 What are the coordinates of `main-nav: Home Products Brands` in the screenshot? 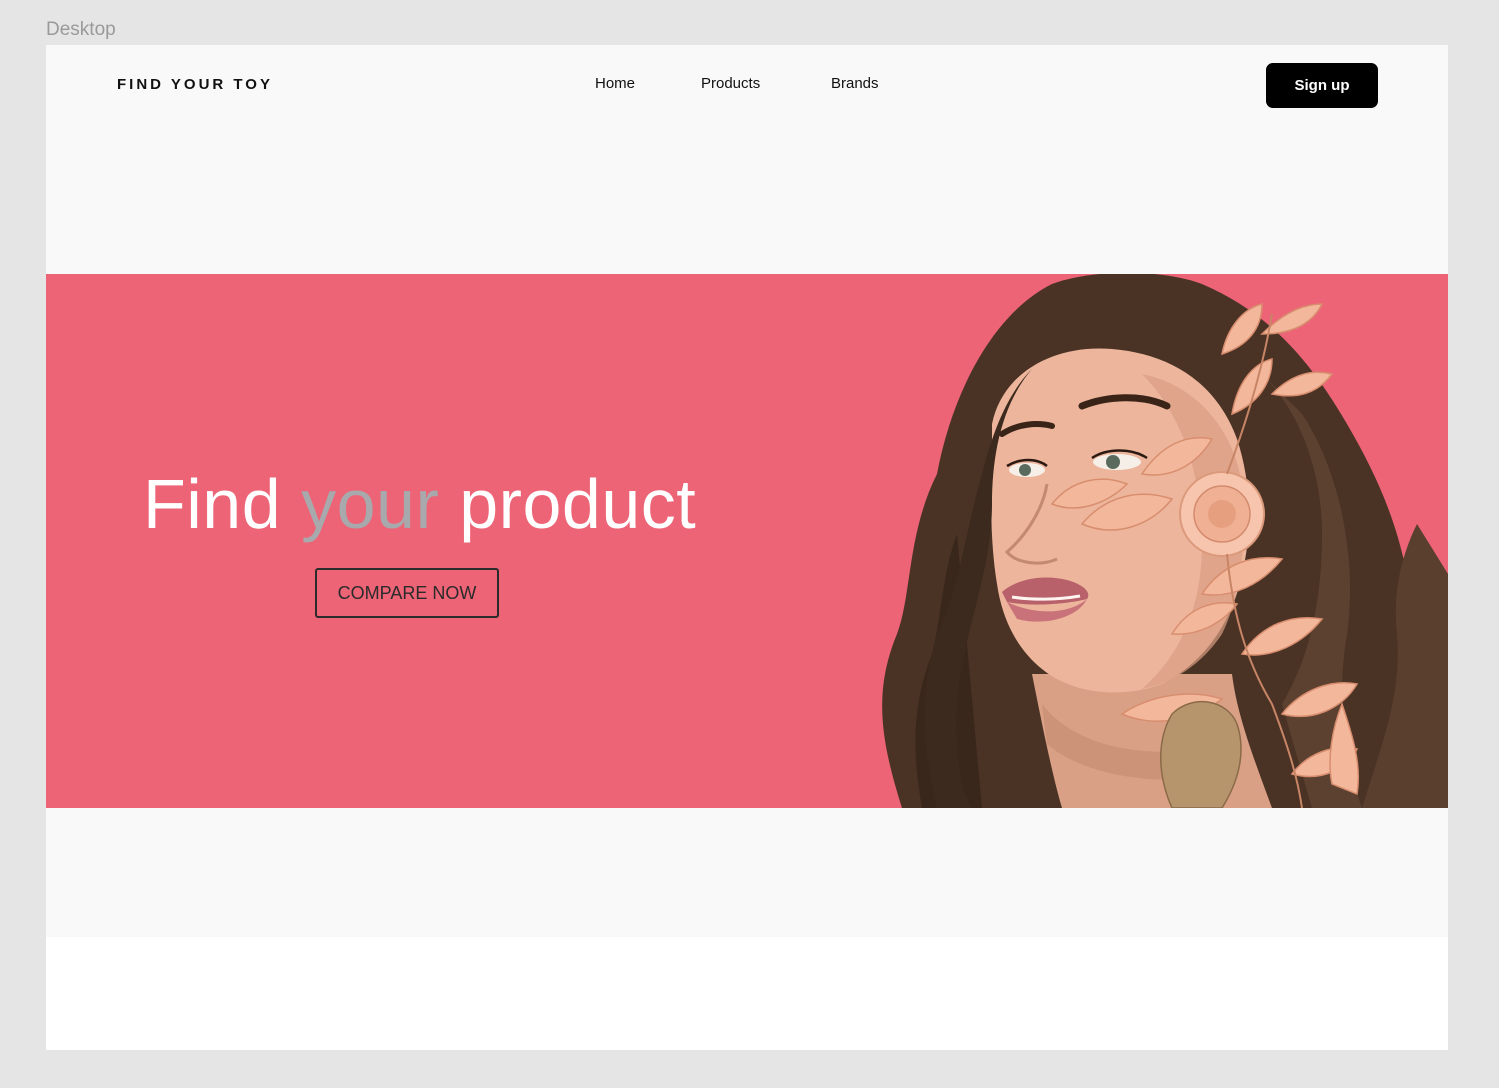 It's located at (747, 85).